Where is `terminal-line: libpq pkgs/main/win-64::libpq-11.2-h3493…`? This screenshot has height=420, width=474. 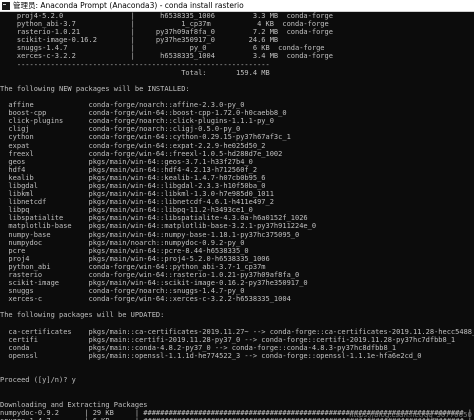
terminal-line: libpq pkgs/main/win-64::libpq-11.2-h3493… is located at coordinates (126, 210).